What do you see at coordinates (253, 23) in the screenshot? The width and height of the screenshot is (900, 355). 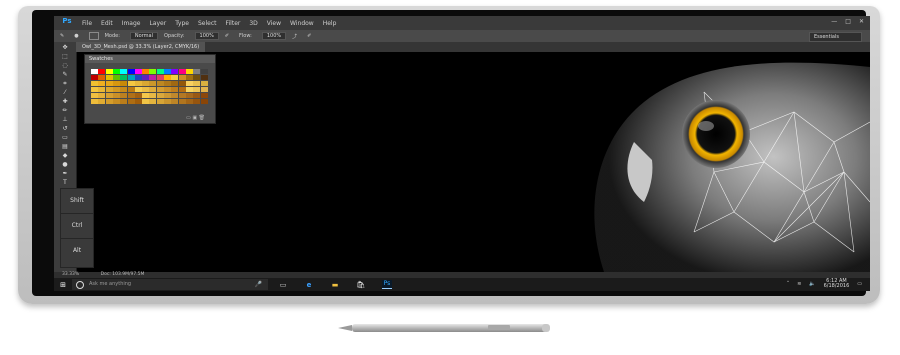 I see `menu-3d: 3D` at bounding box center [253, 23].